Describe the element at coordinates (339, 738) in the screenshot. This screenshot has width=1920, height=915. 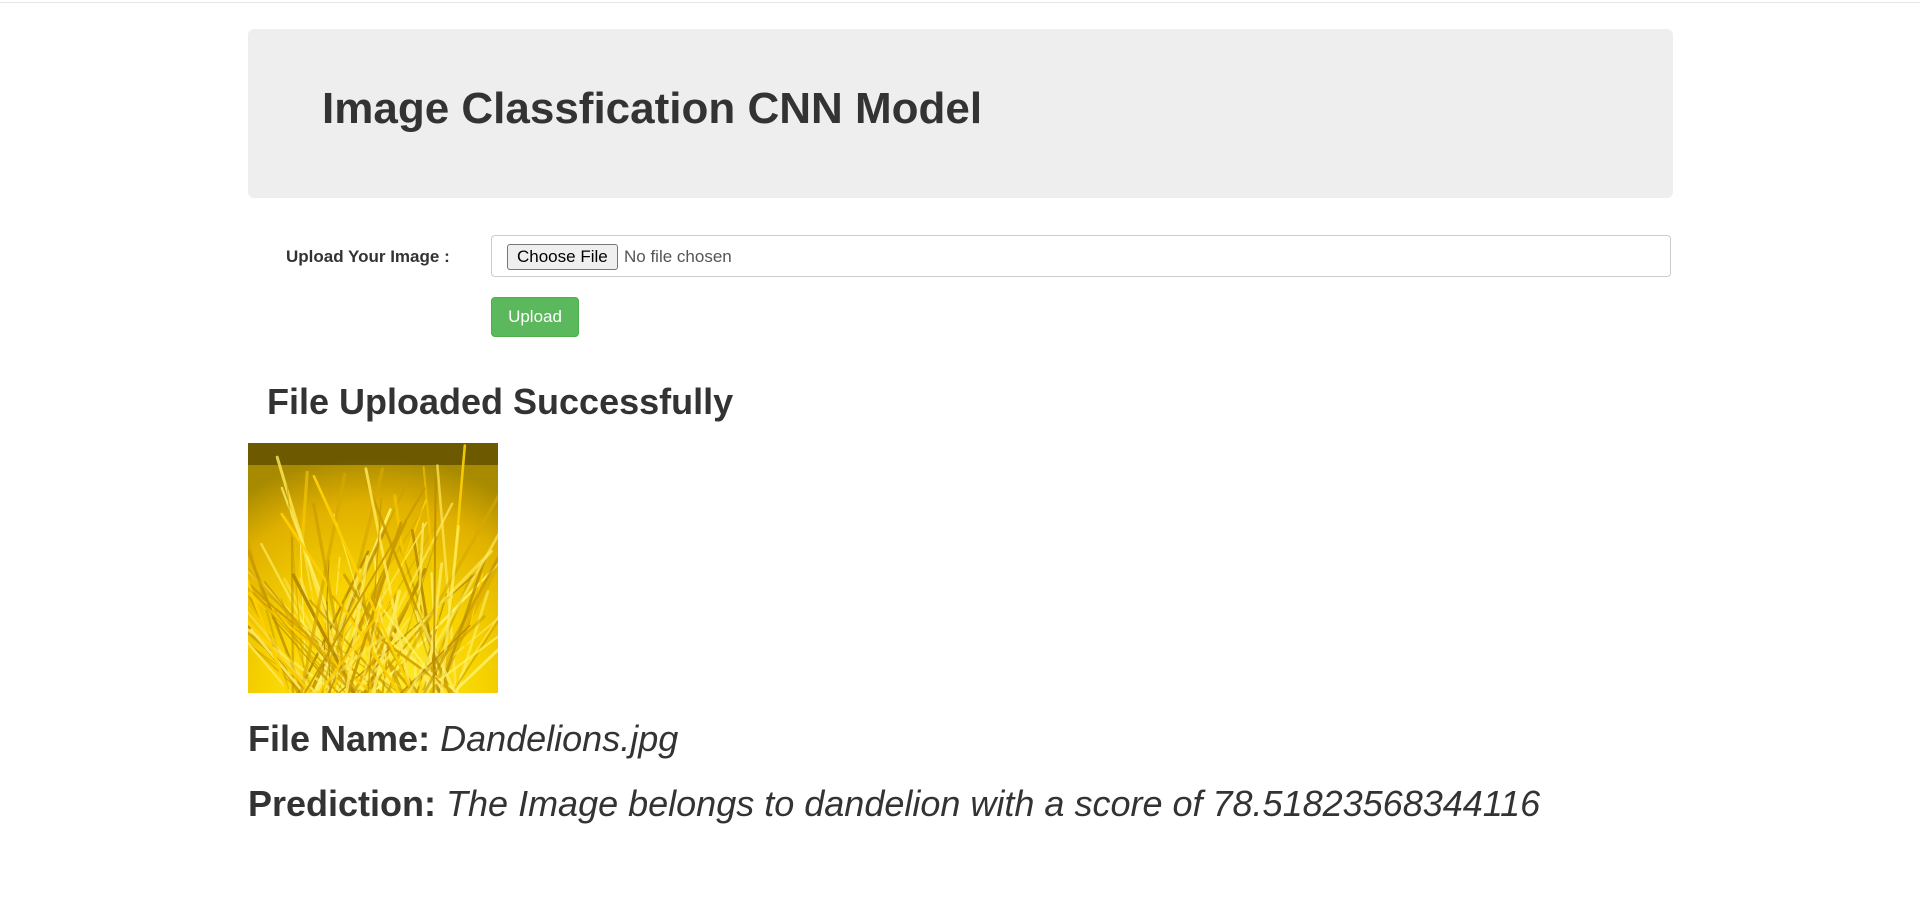
I see `file-name-label: File Name:` at that location.